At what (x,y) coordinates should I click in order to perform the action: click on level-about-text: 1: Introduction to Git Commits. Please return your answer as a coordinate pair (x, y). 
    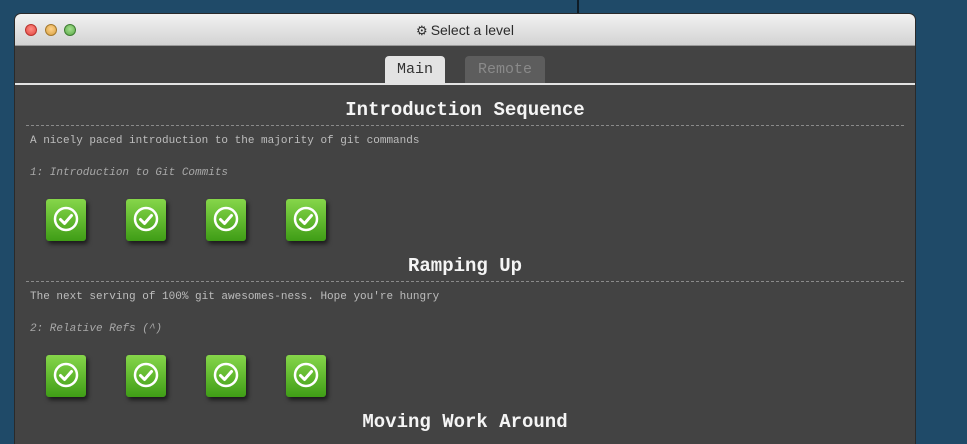
    Looking at the image, I should click on (129, 173).